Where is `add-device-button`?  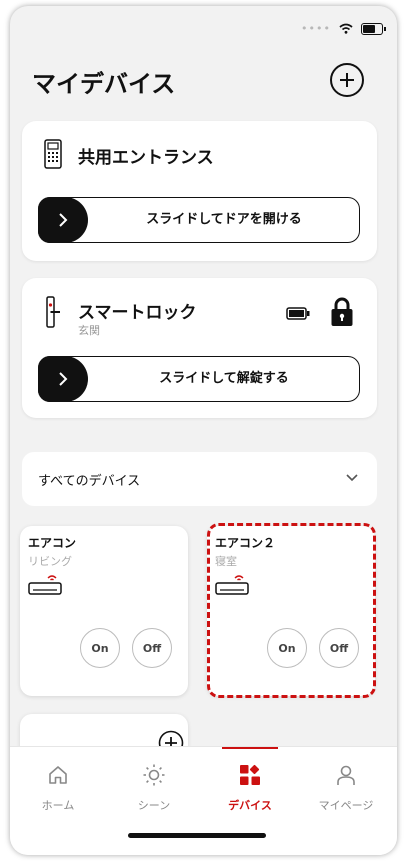
add-device-button is located at coordinates (347, 80).